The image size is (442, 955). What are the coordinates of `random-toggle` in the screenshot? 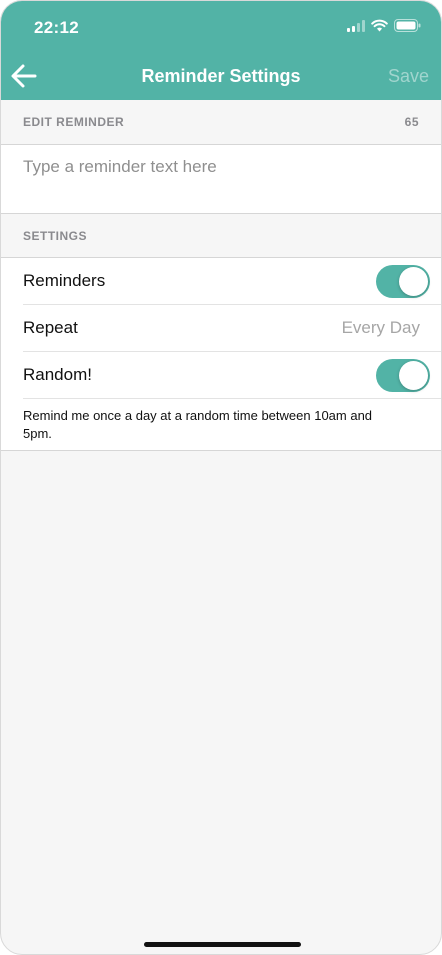 It's located at (403, 375).